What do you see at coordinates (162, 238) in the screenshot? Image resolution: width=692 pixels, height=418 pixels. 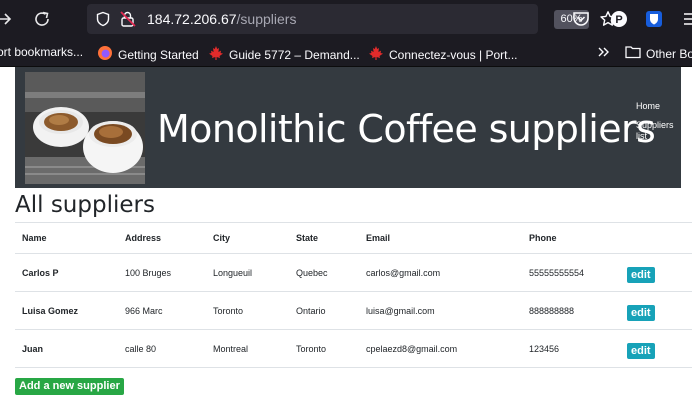 I see `column-header-address: Address` at bounding box center [162, 238].